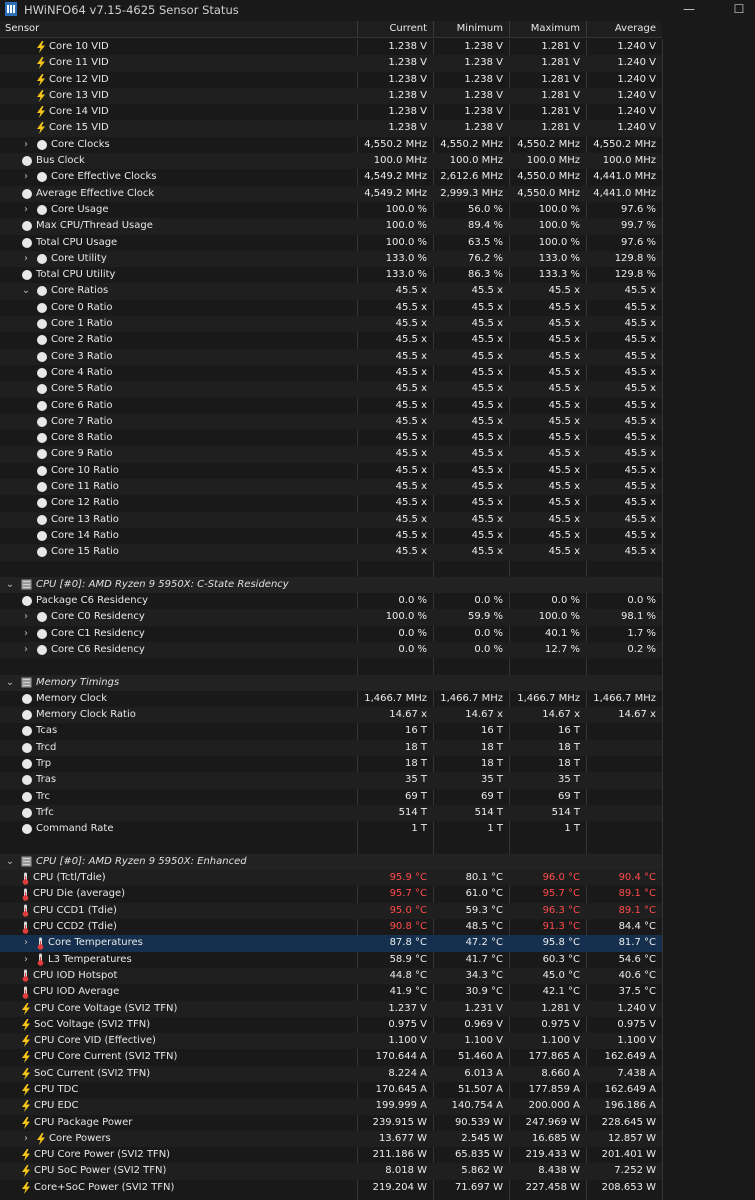 Image resolution: width=755 pixels, height=1200 pixels. I want to click on sensor-row-core-9-ratio: Core 9 Ratio 45.5 x 45.5 x 45.5 x 45.5 x, so click(331, 454).